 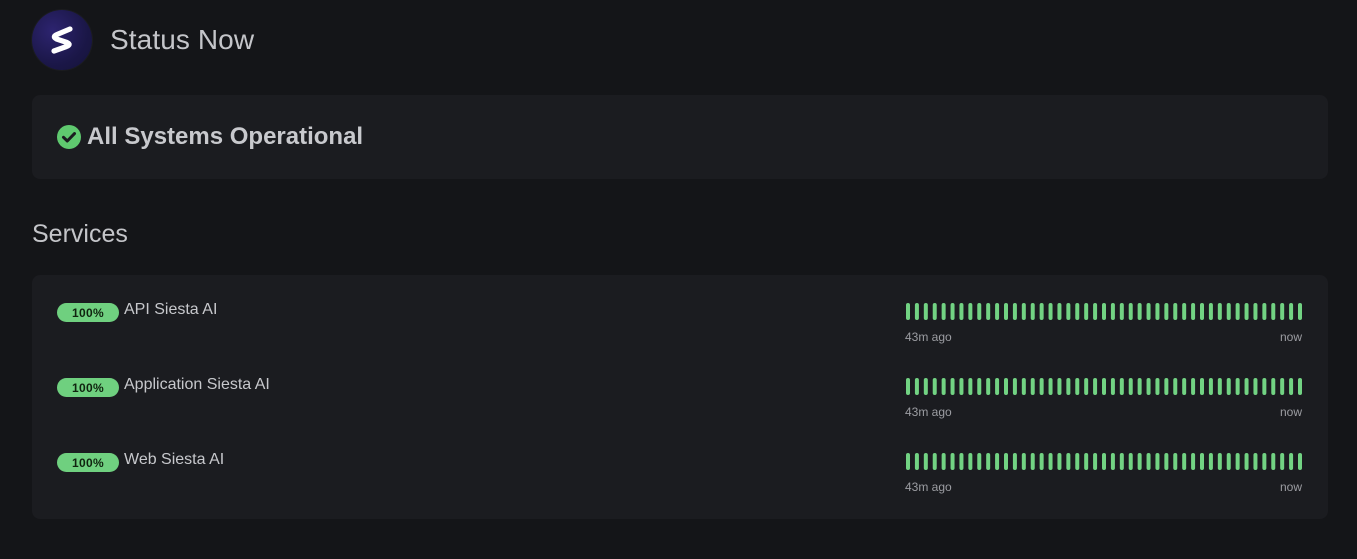 I want to click on service-row: 100% Web Siesta AI 43m ago now, so click(x=680, y=459).